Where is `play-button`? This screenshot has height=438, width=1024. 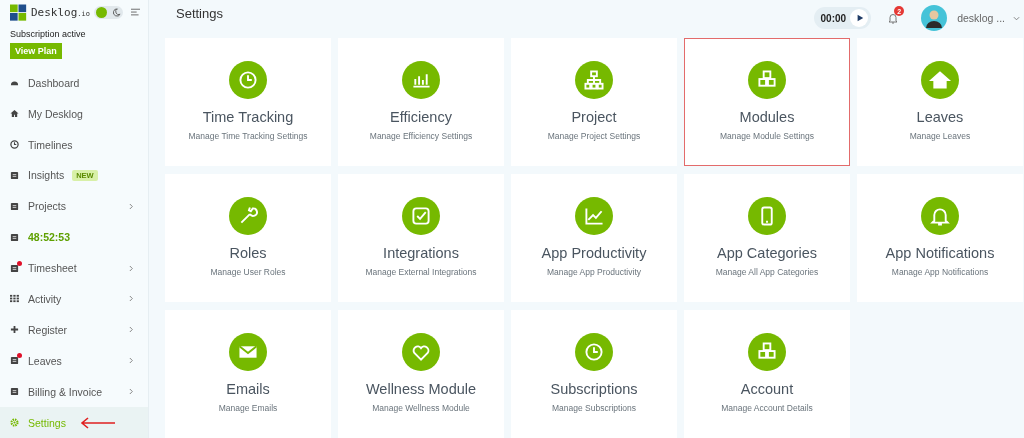
play-button is located at coordinates (859, 18).